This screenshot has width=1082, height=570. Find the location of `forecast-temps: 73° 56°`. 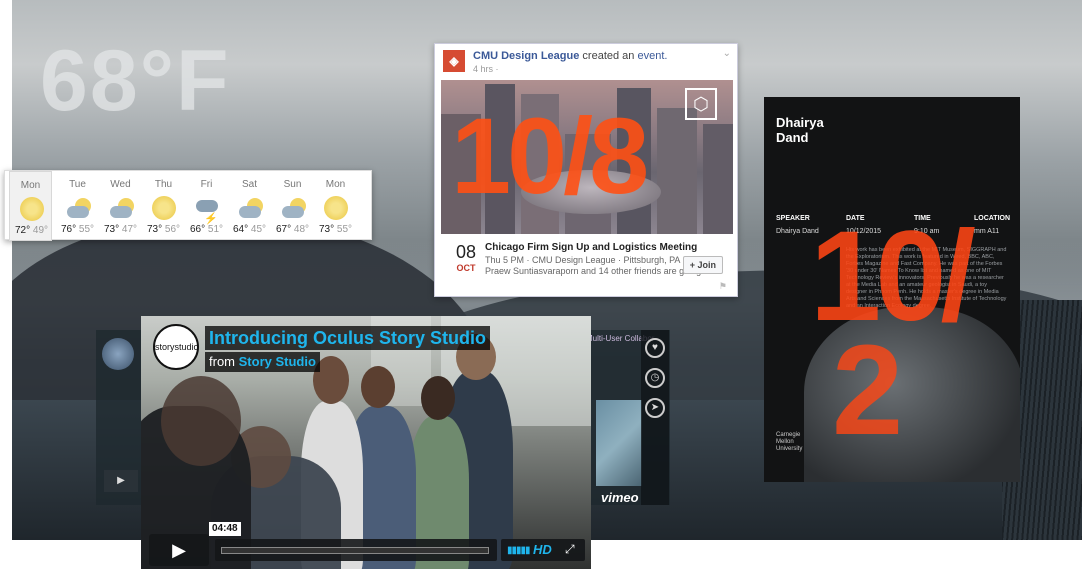

forecast-temps: 73° 56° is located at coordinates (163, 229).